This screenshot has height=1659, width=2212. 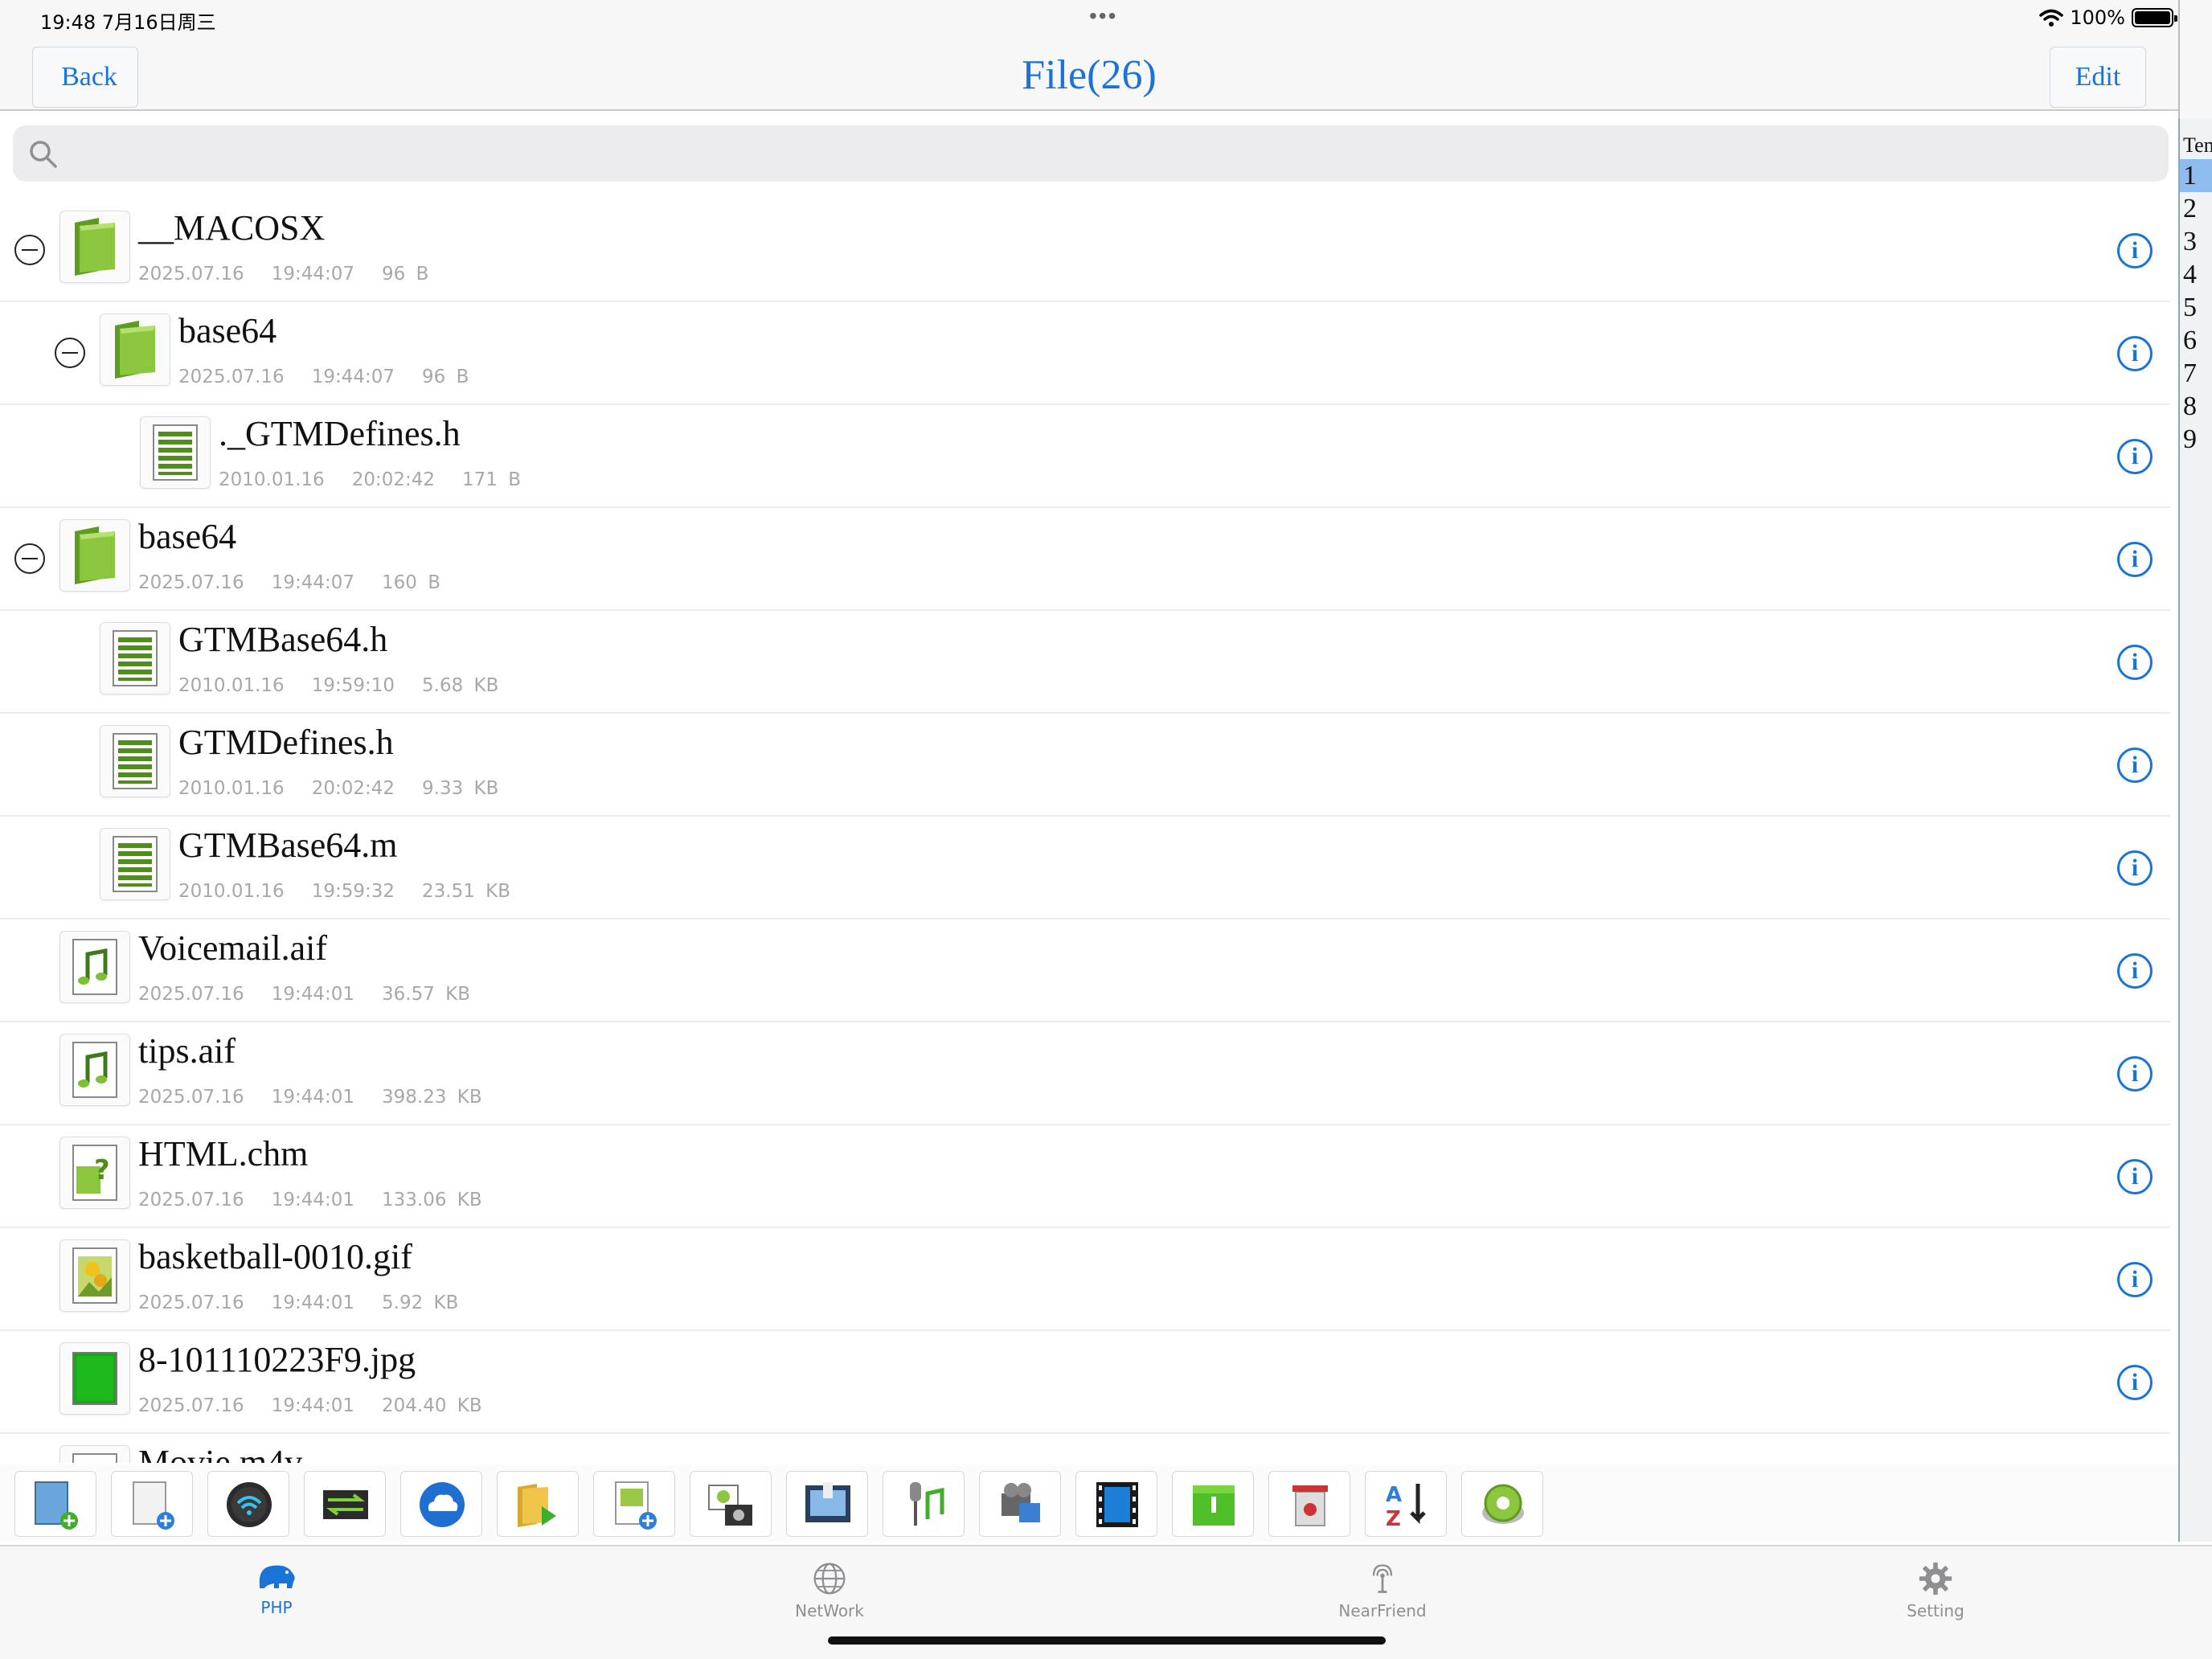 I want to click on tab-setting: Setting, so click(x=1935, y=1590).